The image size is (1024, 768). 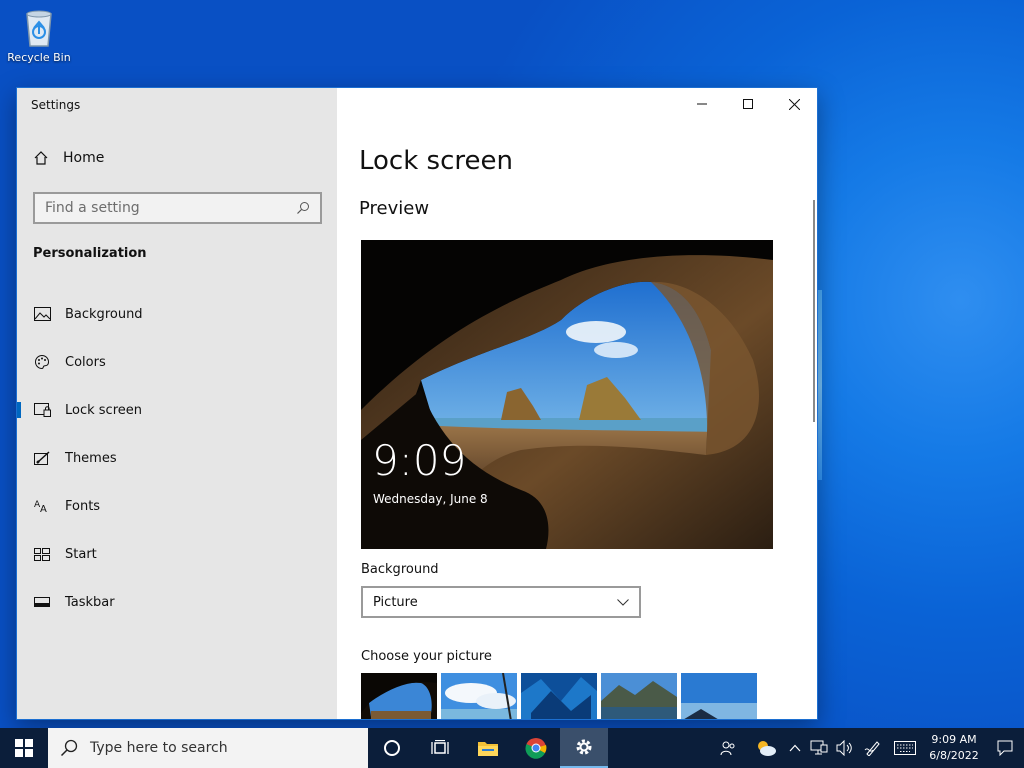 I want to click on sidebar-item-lock-screen: Lock screen, so click(x=177, y=410).